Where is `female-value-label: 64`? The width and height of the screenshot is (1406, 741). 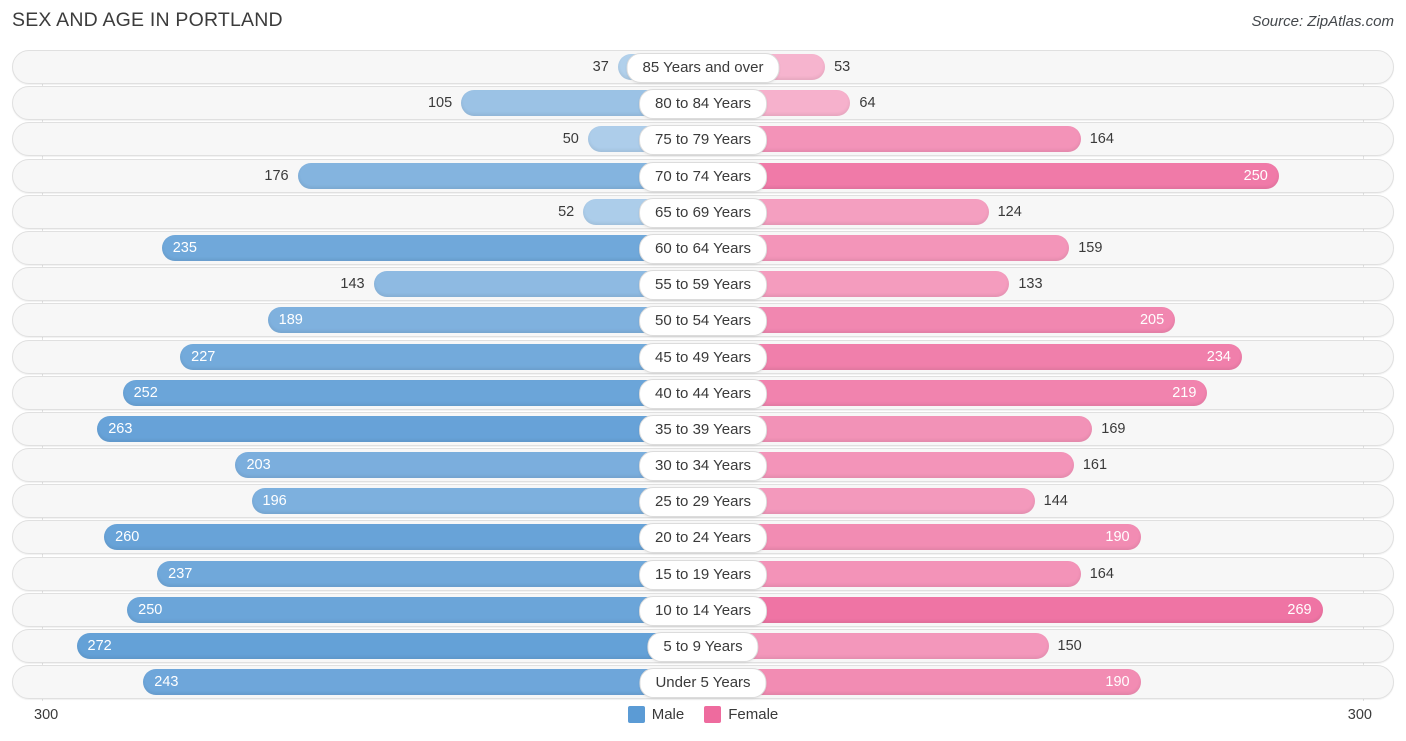 female-value-label: 64 is located at coordinates (867, 103).